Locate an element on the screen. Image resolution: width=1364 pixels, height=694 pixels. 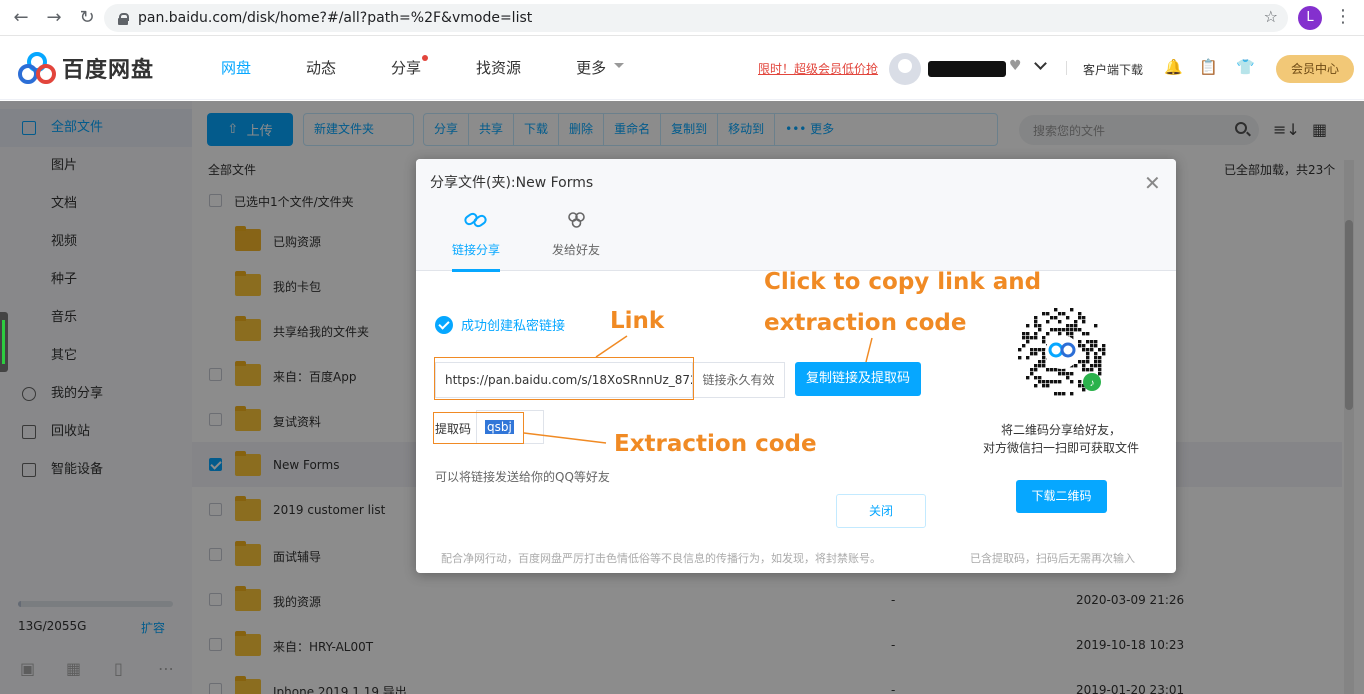
bookmark-star-icon: ☆ is located at coordinates (1271, 16).